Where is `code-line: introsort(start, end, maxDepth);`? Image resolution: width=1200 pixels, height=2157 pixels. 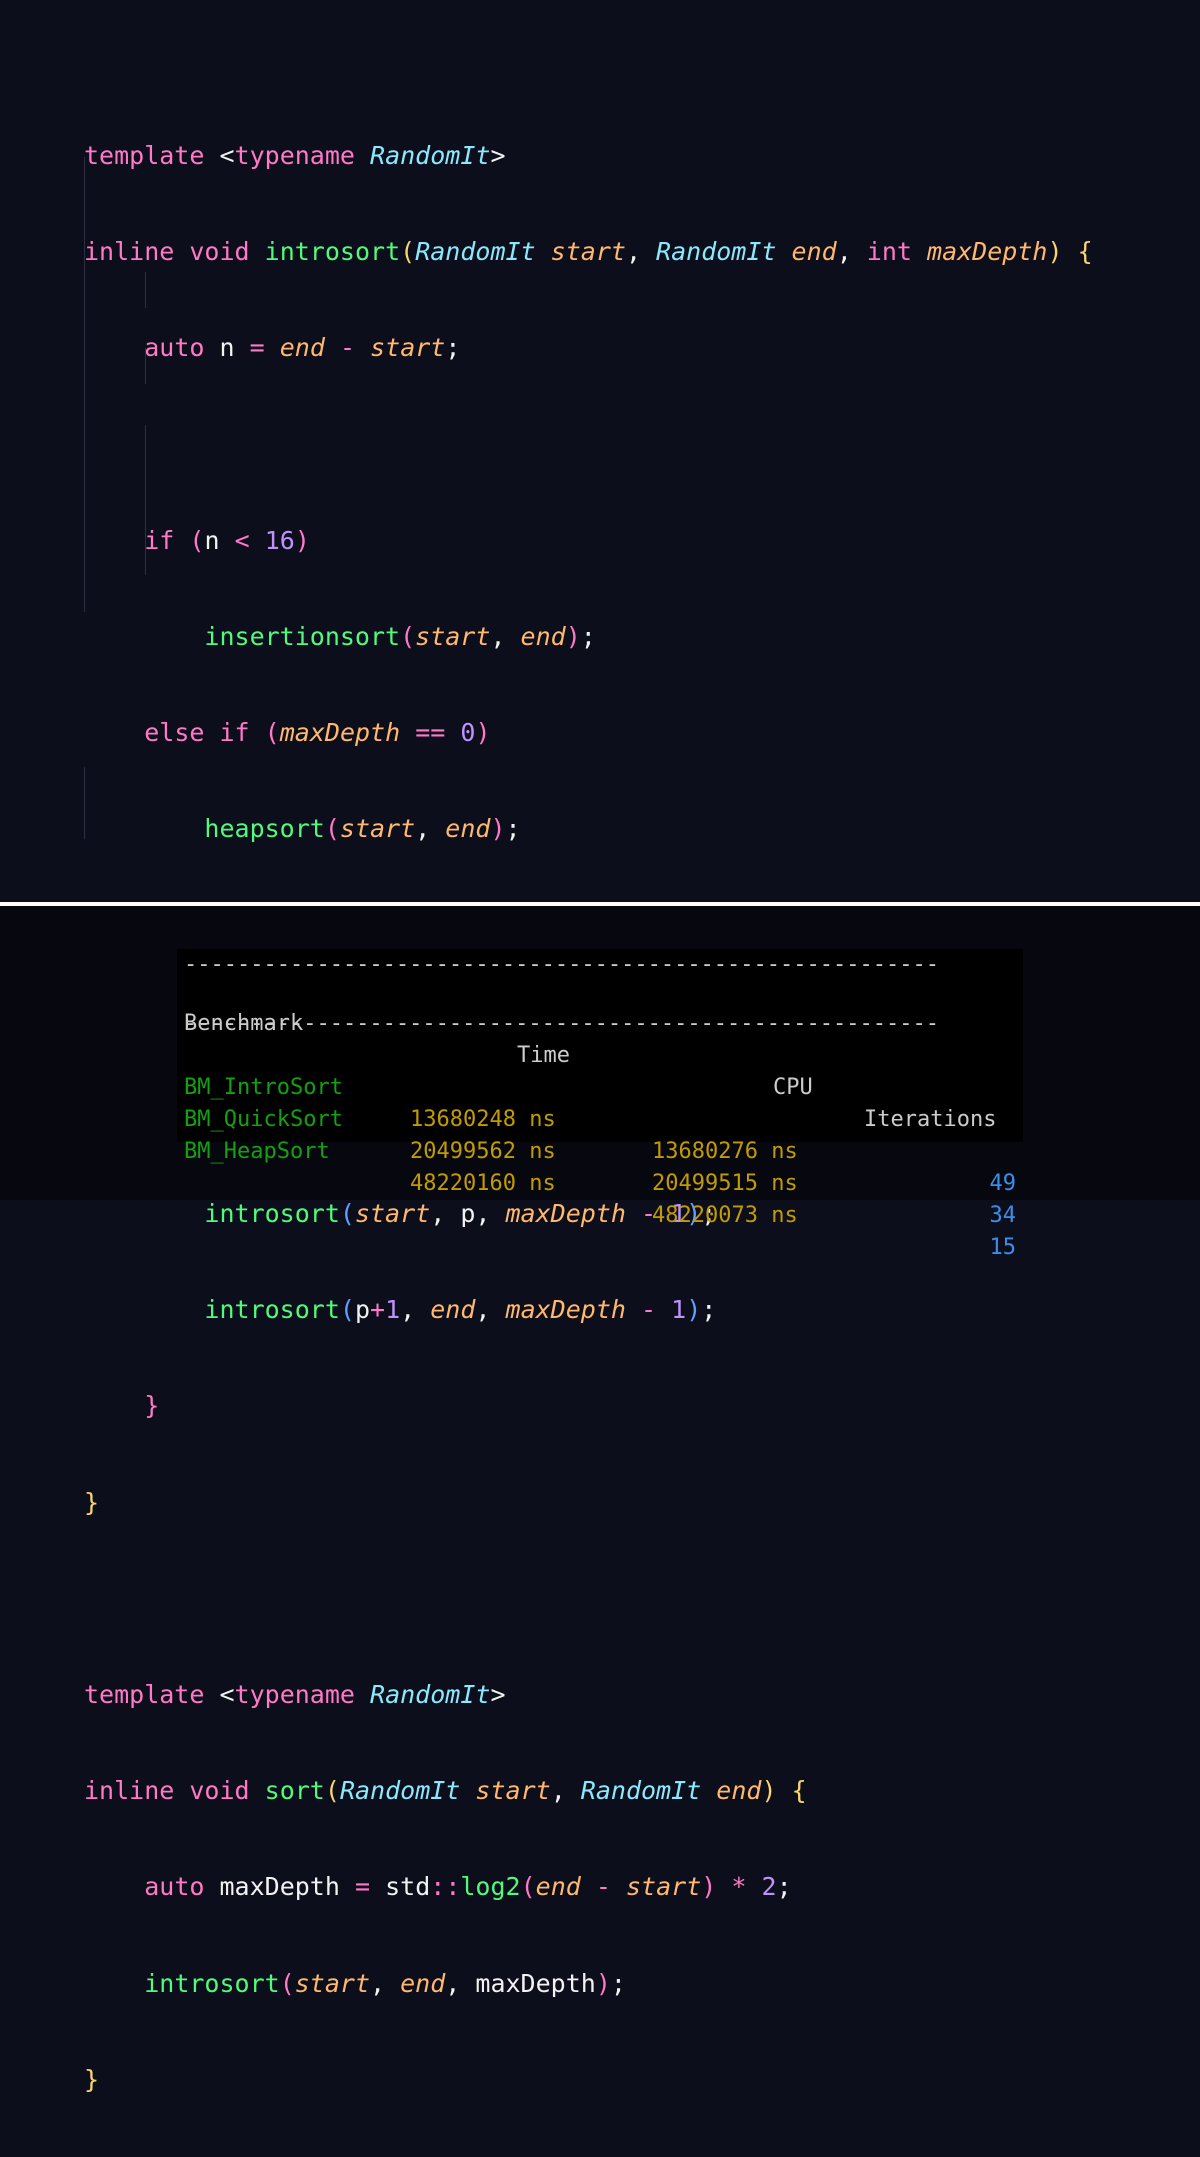
code-line: introsort(start, end, maxDepth); is located at coordinates (385, 1983).